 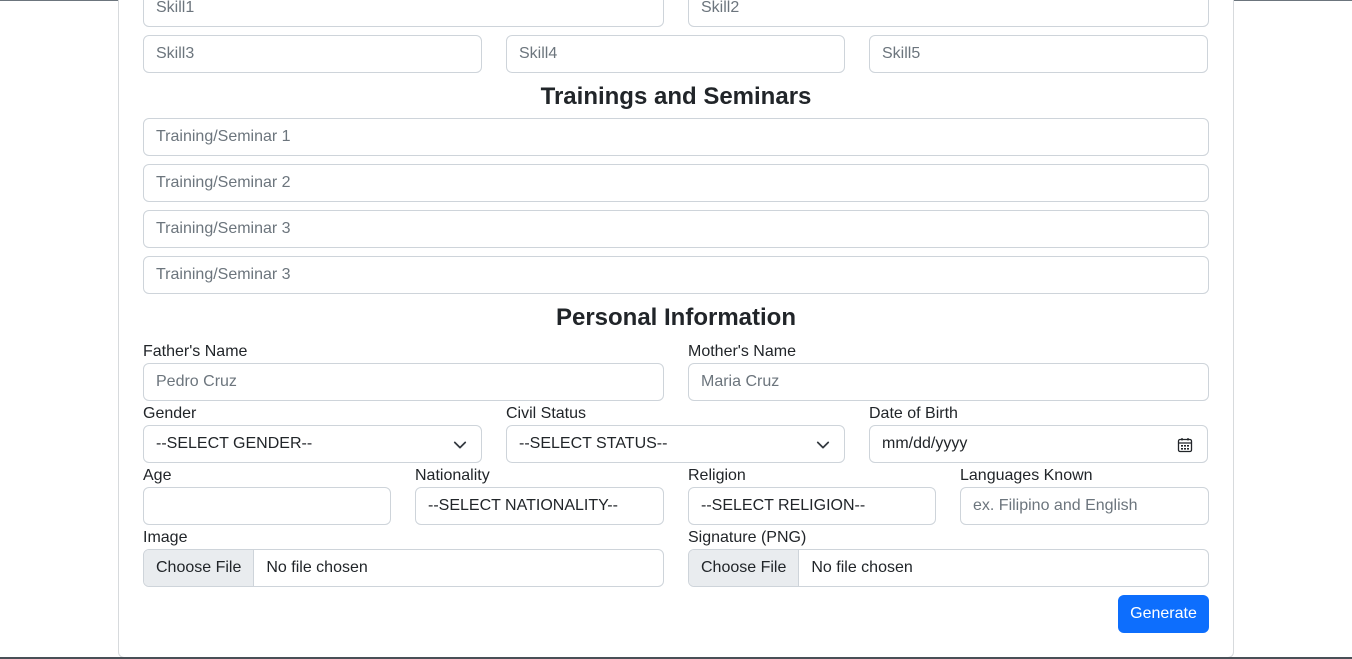 I want to click on civil-status-value: --SELECT STATUS--, so click(x=593, y=443).